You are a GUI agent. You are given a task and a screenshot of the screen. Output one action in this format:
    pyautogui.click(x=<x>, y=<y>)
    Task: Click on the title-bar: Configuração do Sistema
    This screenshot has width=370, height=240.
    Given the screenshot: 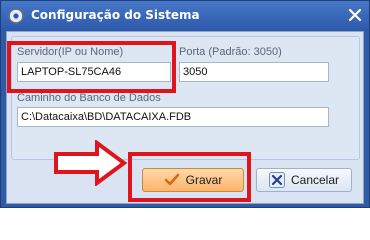 What is the action you would take?
    pyautogui.click(x=185, y=16)
    